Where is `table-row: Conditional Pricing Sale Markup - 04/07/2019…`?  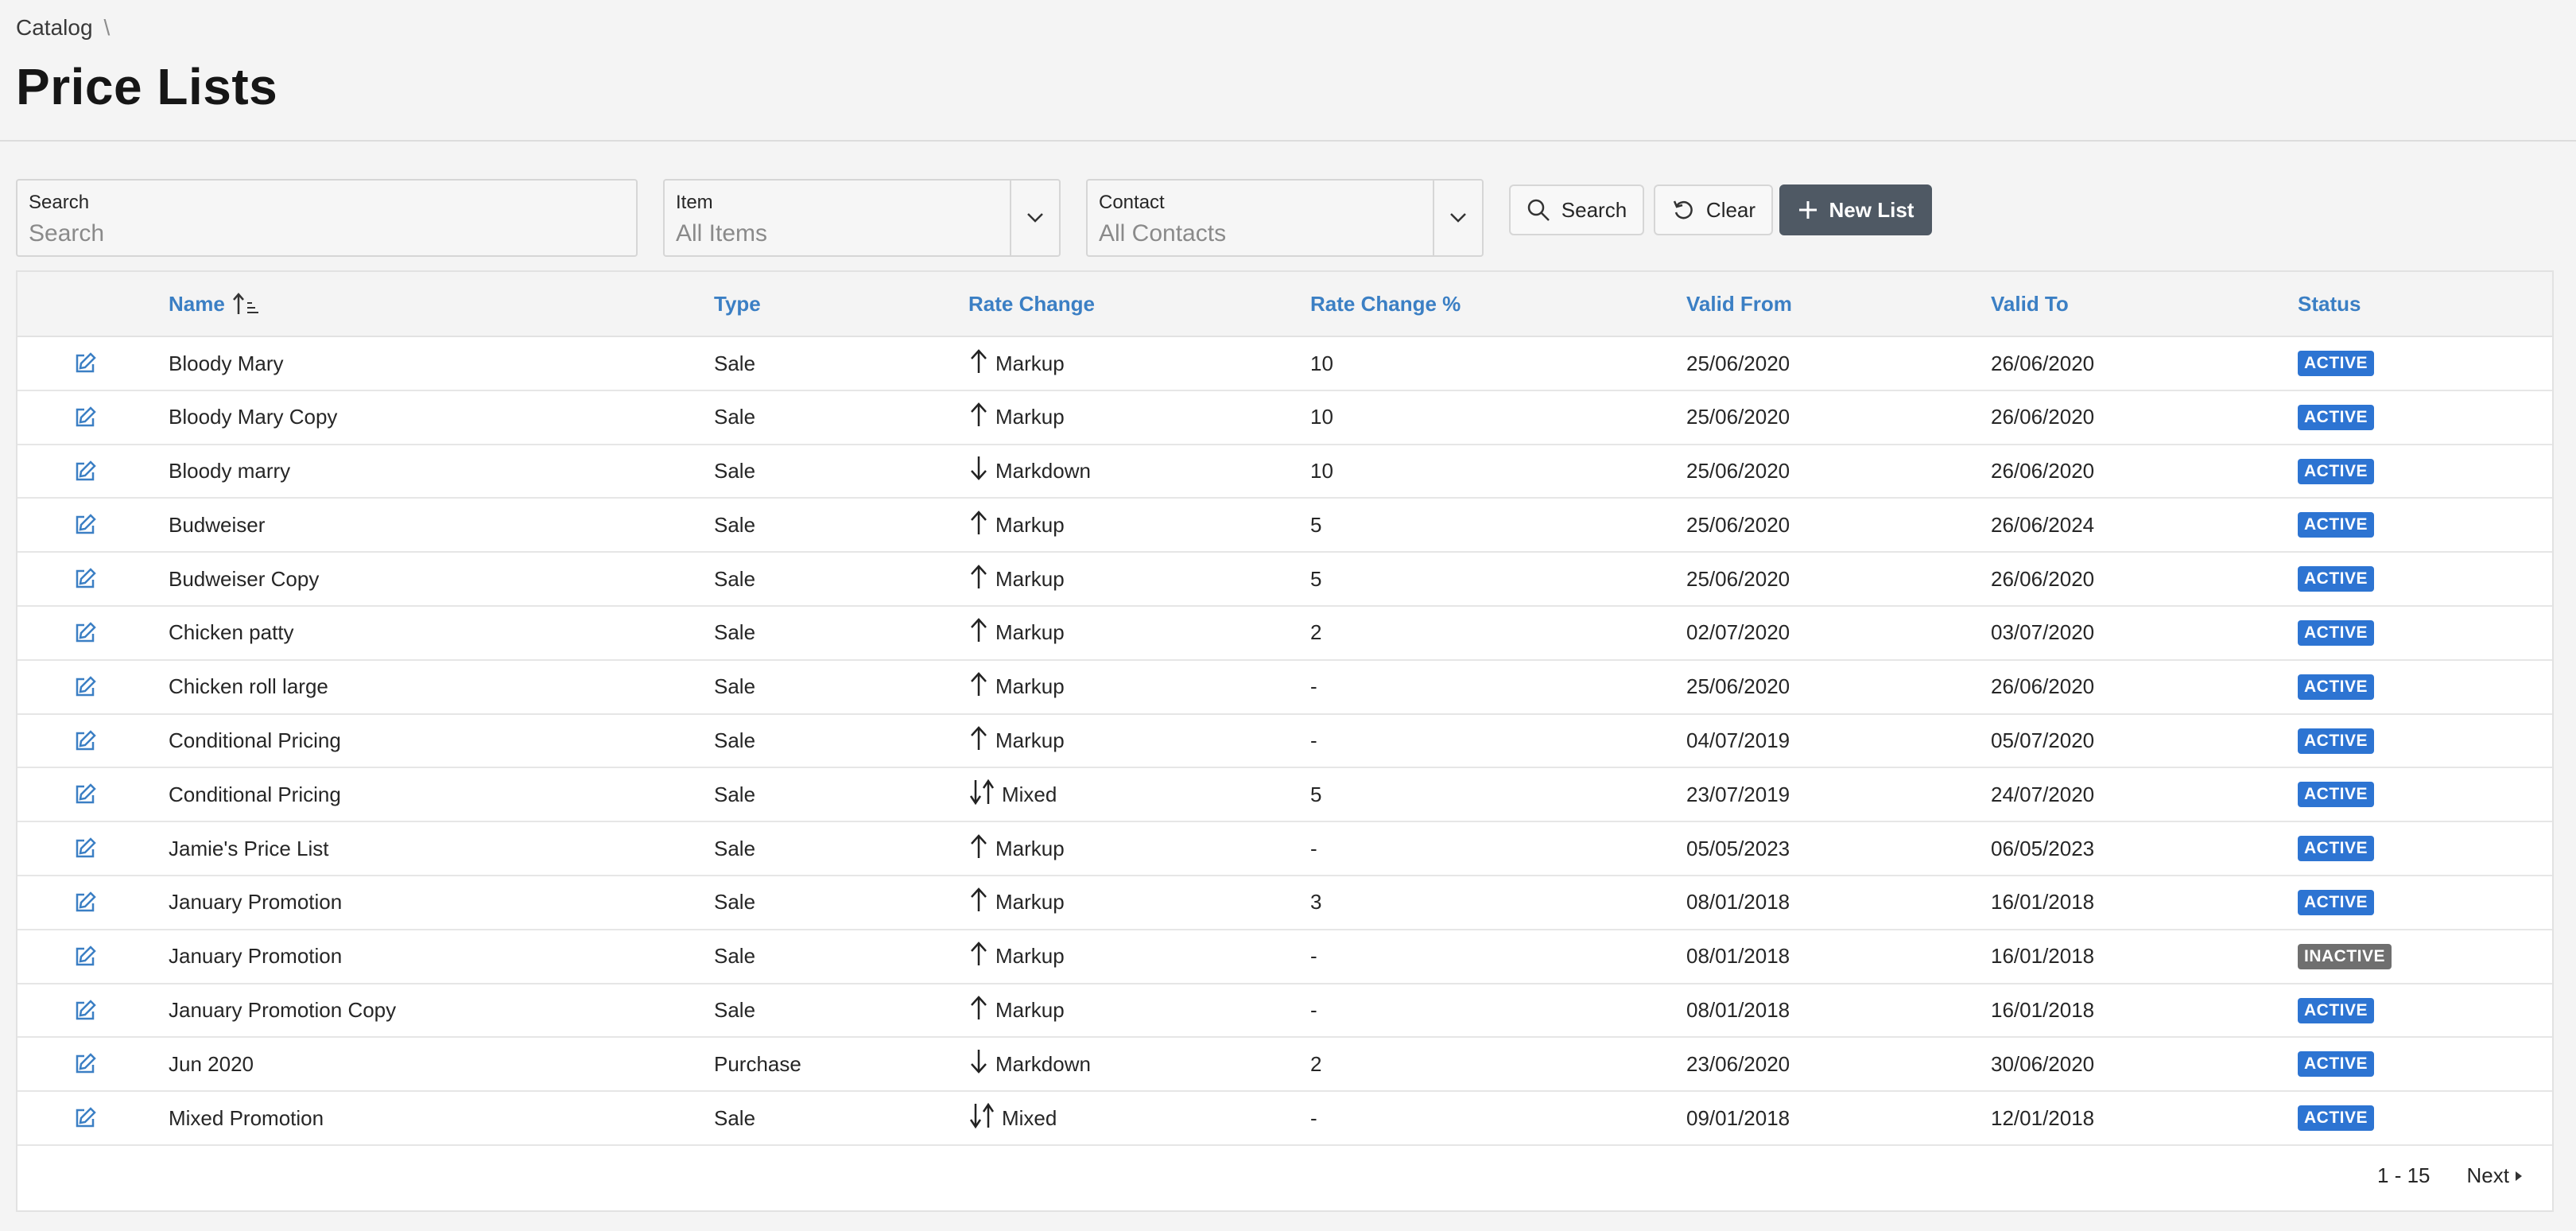 table-row: Conditional Pricing Sale Markup - 04/07/2019… is located at coordinates (1285, 742).